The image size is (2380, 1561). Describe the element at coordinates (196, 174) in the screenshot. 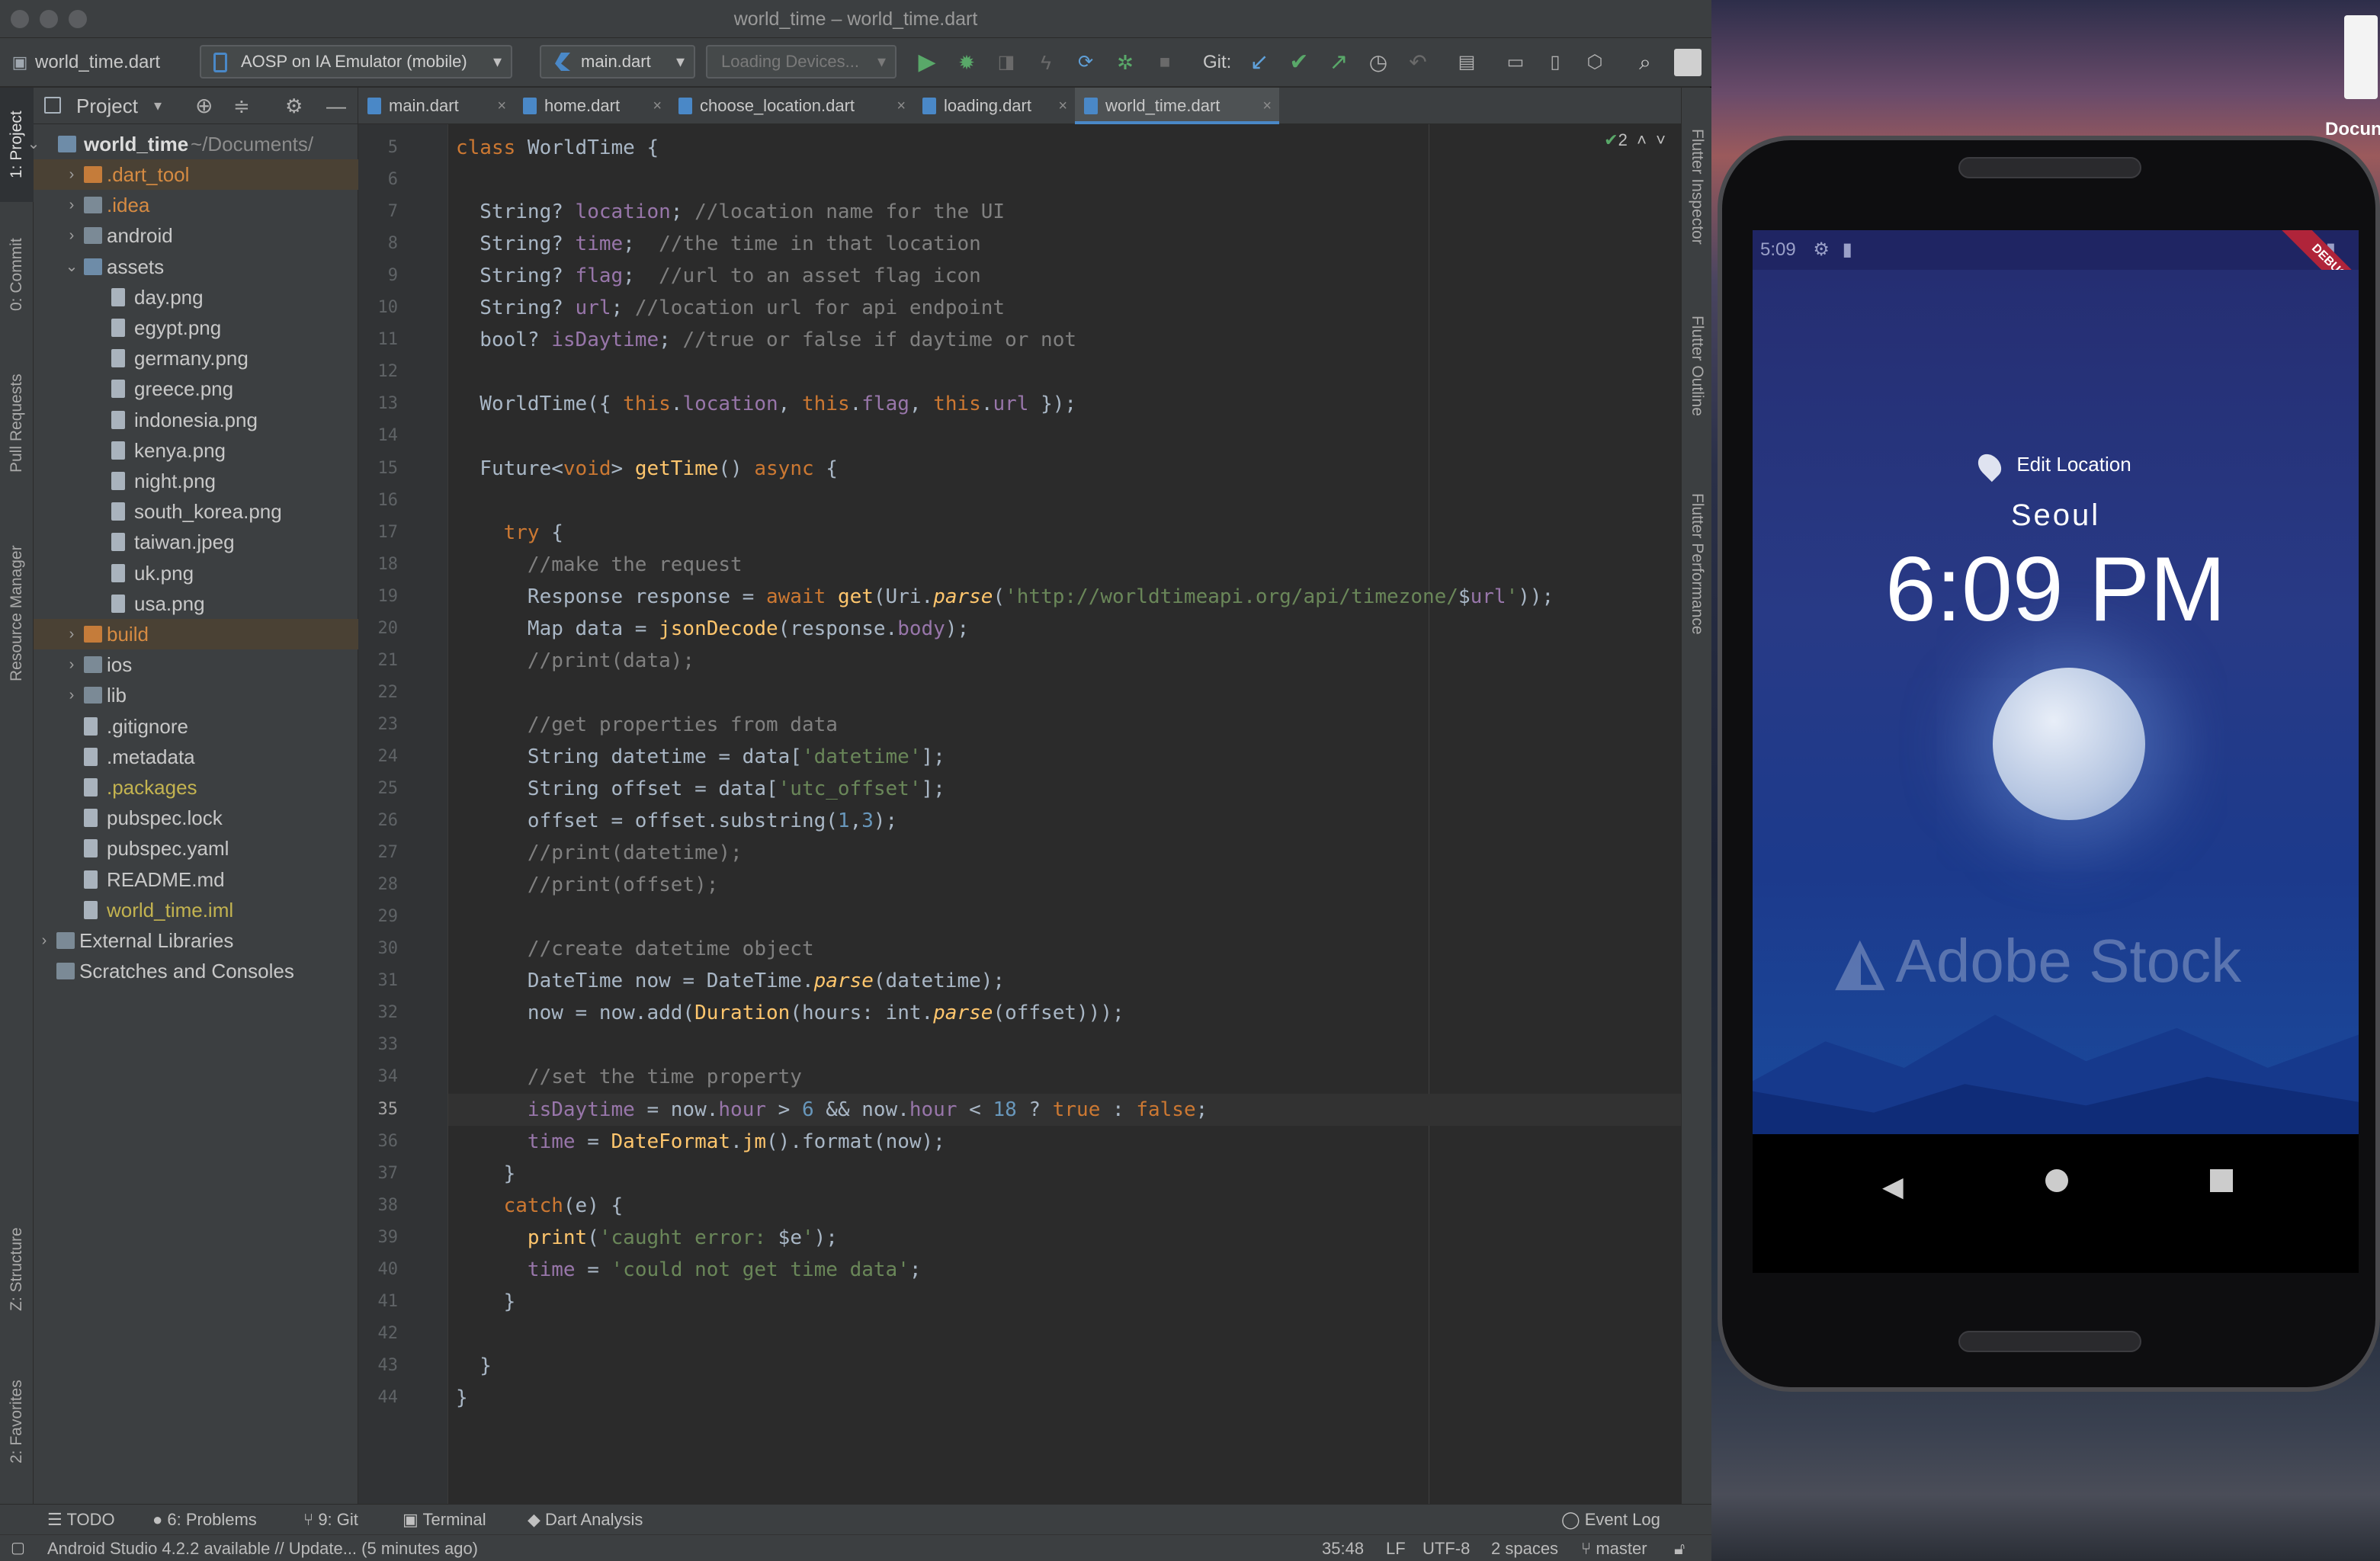

I see `tree-item: › .dart_tool` at that location.